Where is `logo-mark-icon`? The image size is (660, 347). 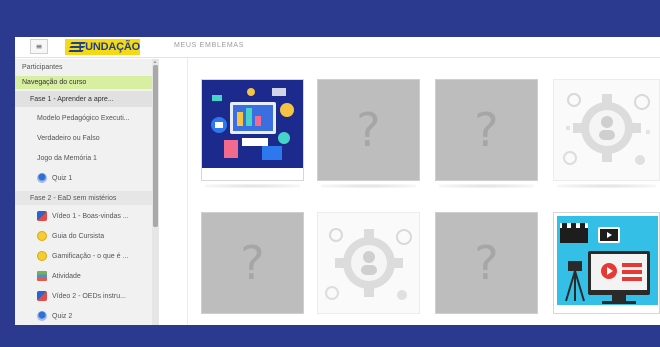
logo-mark-icon is located at coordinates (77, 47).